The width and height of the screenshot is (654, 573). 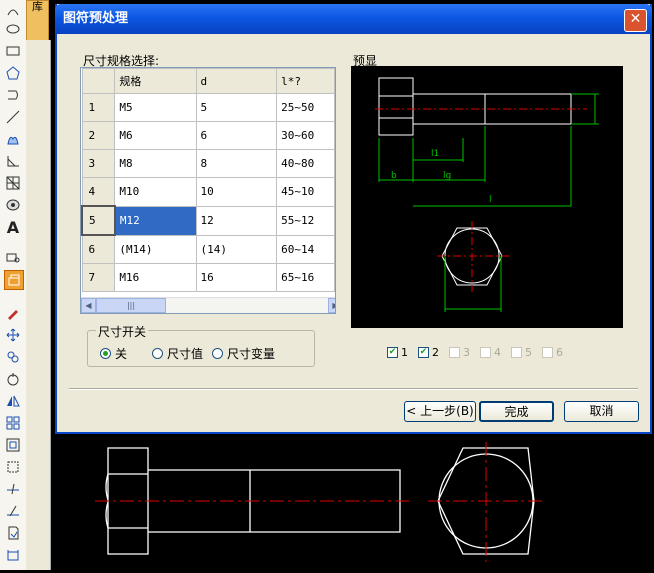 What do you see at coordinates (236, 81) in the screenshot?
I see `grid-header-d: d` at bounding box center [236, 81].